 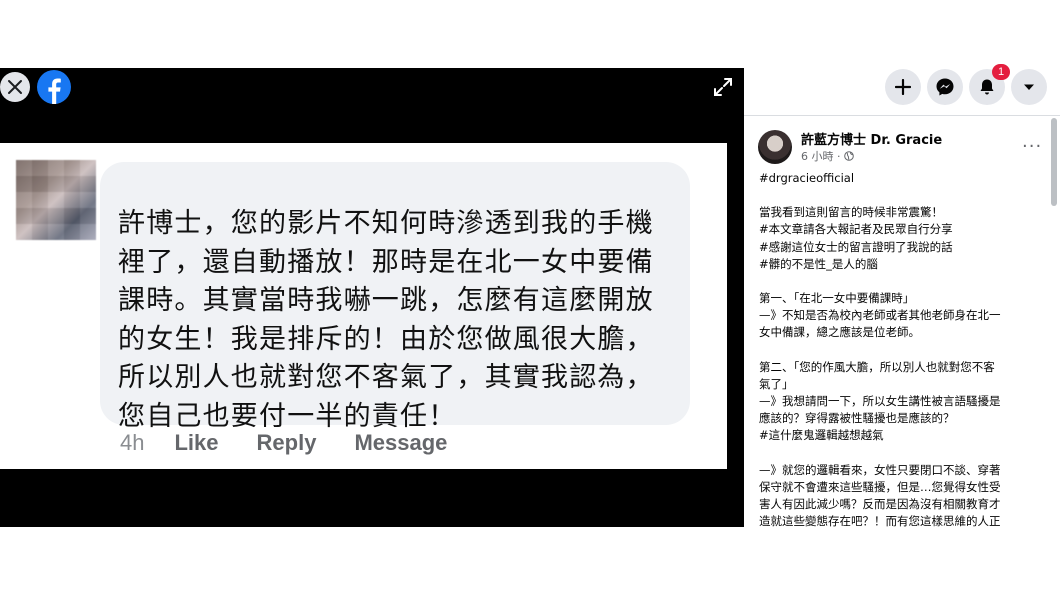 I want to click on plus-icon, so click(x=903, y=87).